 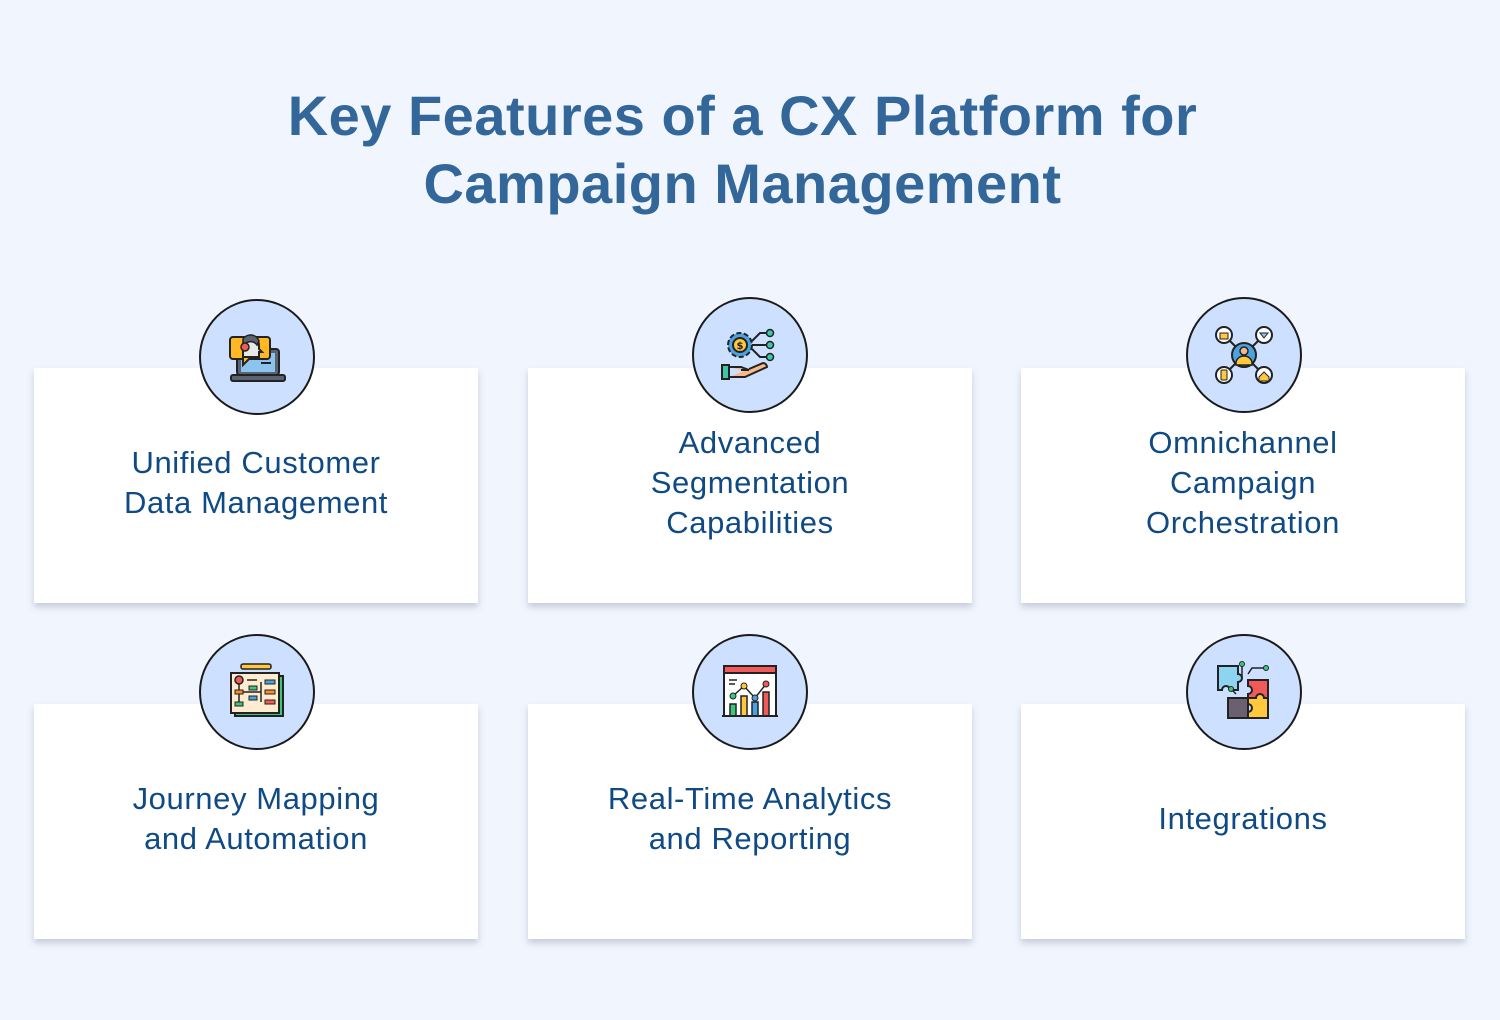 I want to click on page-title-line-1: Key Features of a CX Platform for, so click(x=742, y=115).